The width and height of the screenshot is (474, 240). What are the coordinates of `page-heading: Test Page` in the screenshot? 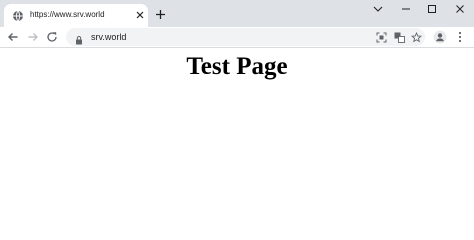 It's located at (237, 66).